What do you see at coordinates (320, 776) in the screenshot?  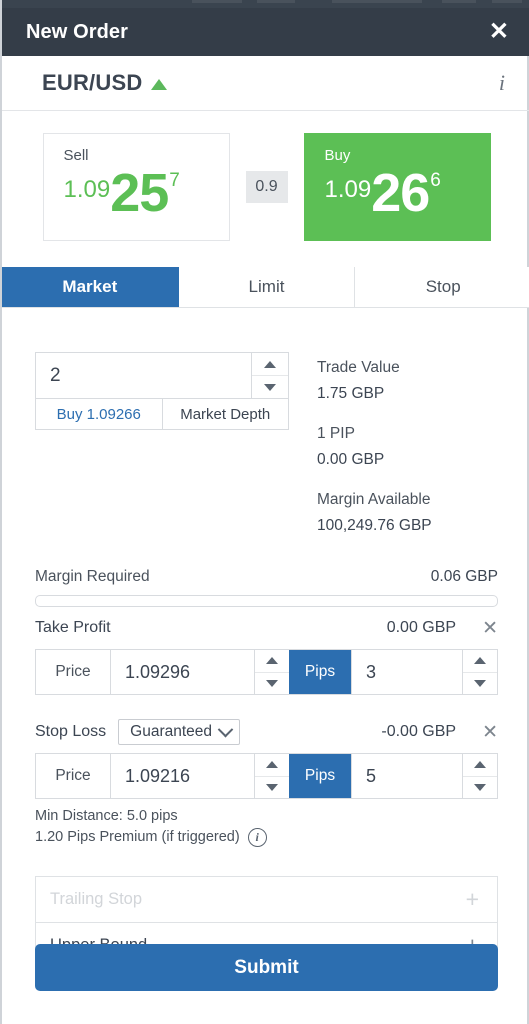 I see `stop-loss-pips-toggle: Pips` at bounding box center [320, 776].